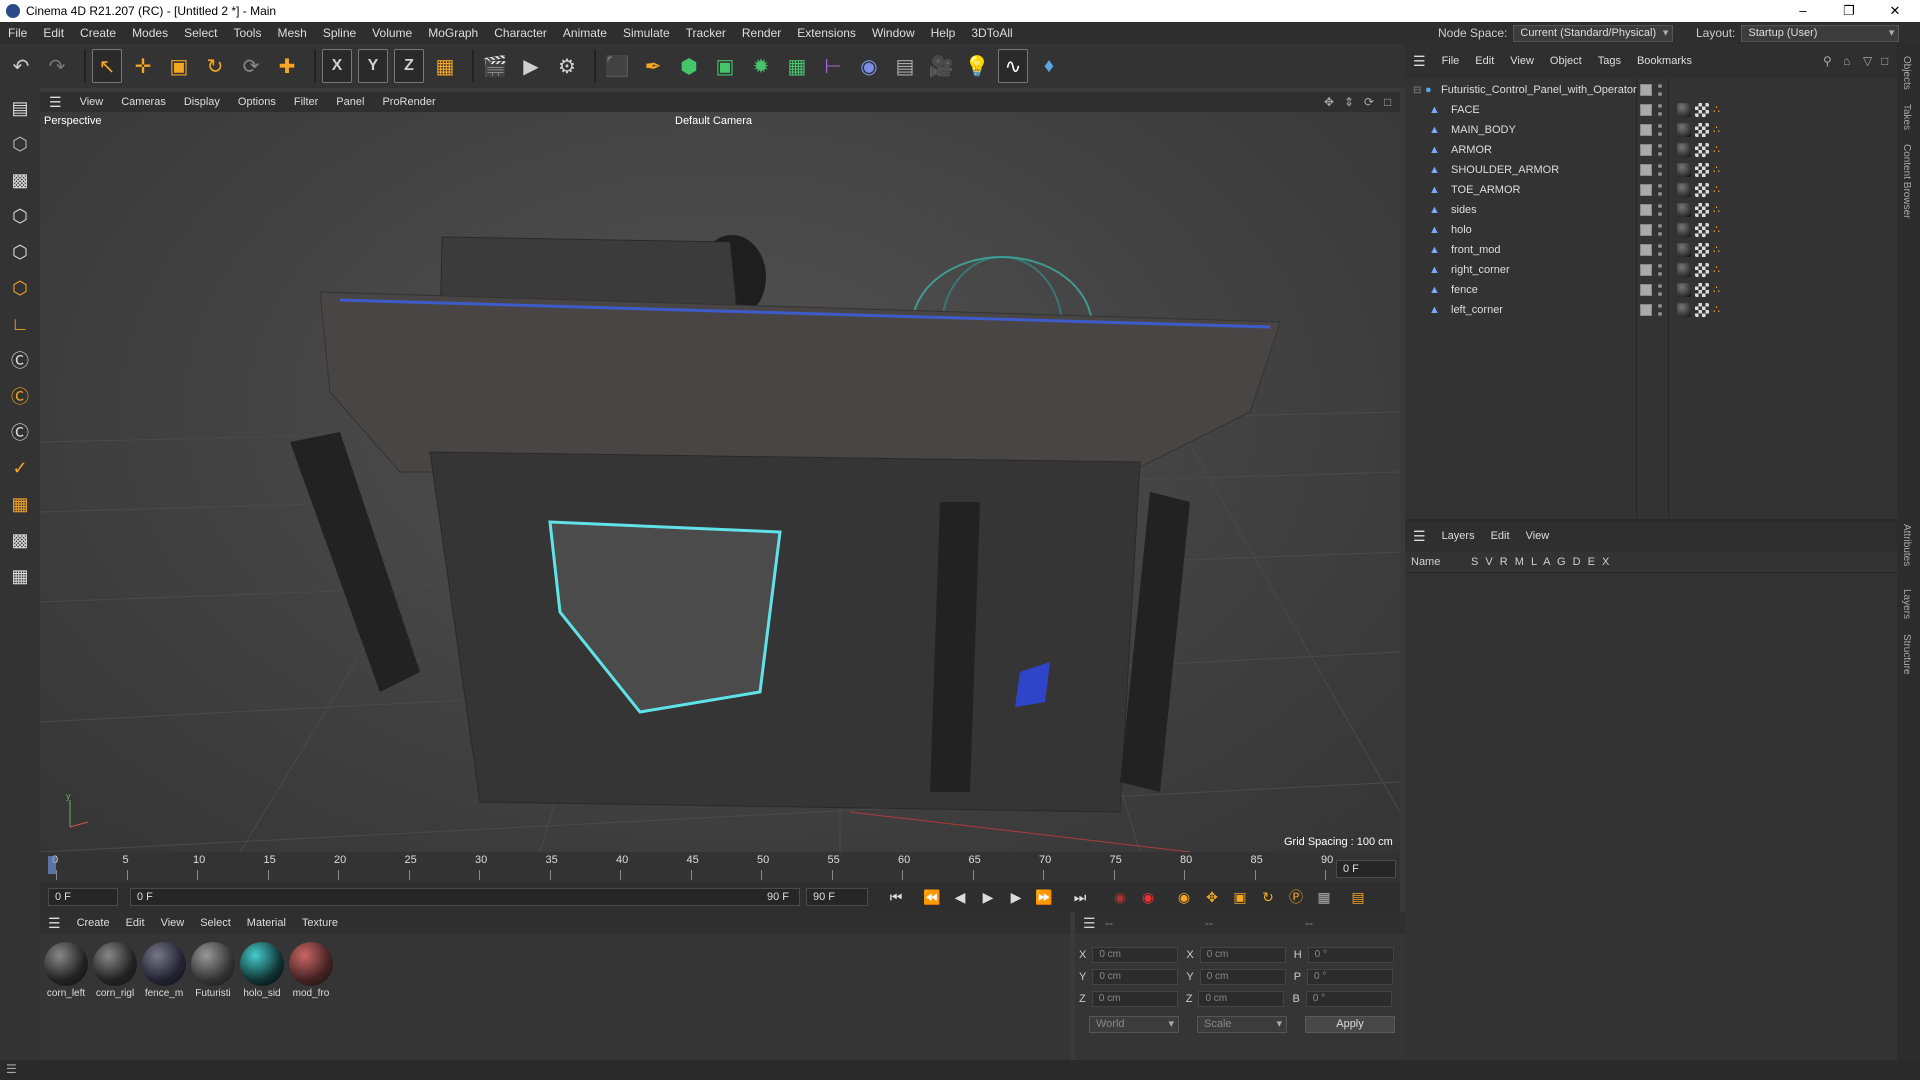 Image resolution: width=1920 pixels, height=1080 pixels. What do you see at coordinates (585, 33) in the screenshot?
I see `menu-animate: Animate` at bounding box center [585, 33].